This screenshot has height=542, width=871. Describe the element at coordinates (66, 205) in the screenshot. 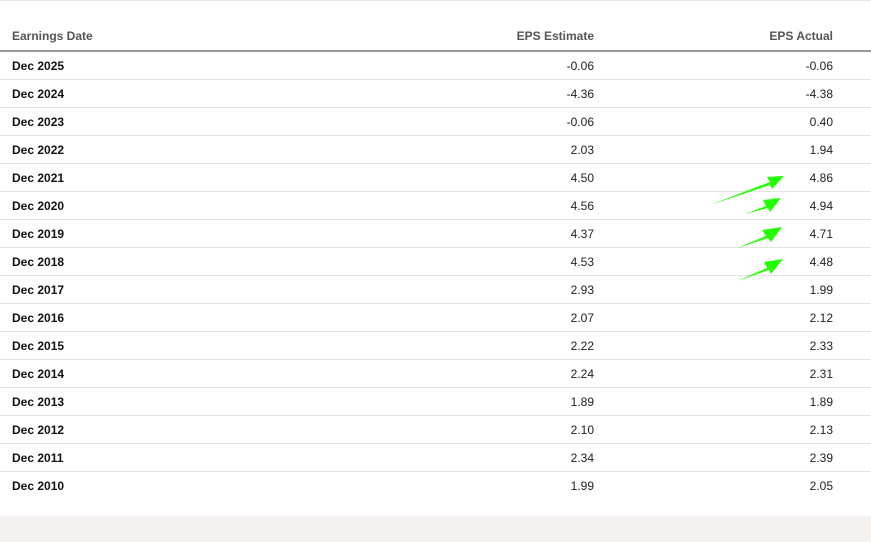

I see `earnings-date-cell: Dec 2020` at that location.